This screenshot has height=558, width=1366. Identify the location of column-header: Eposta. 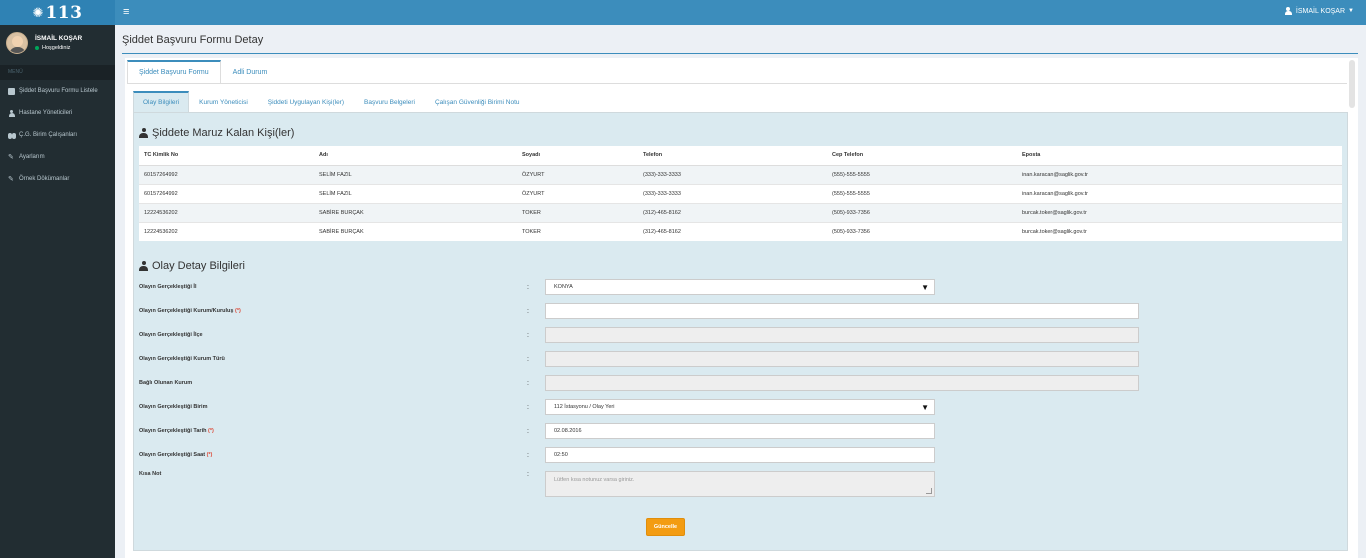
(1179, 156).